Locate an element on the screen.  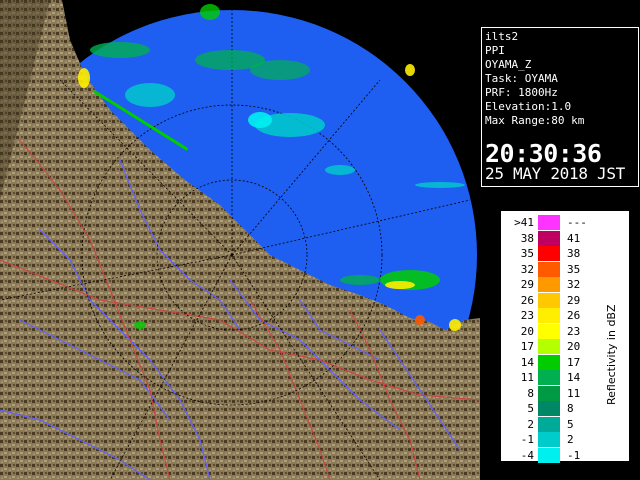
legend-row: 29 32 is located at coordinates (546, 284).